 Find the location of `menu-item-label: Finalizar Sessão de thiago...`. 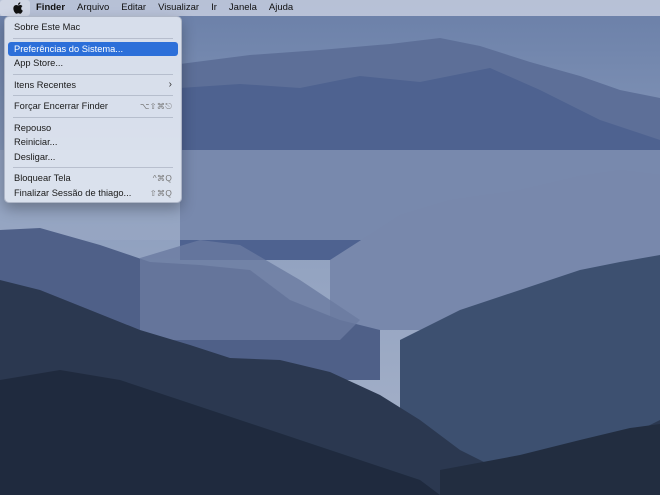

menu-item-label: Finalizar Sessão de thiago... is located at coordinates (73, 192).